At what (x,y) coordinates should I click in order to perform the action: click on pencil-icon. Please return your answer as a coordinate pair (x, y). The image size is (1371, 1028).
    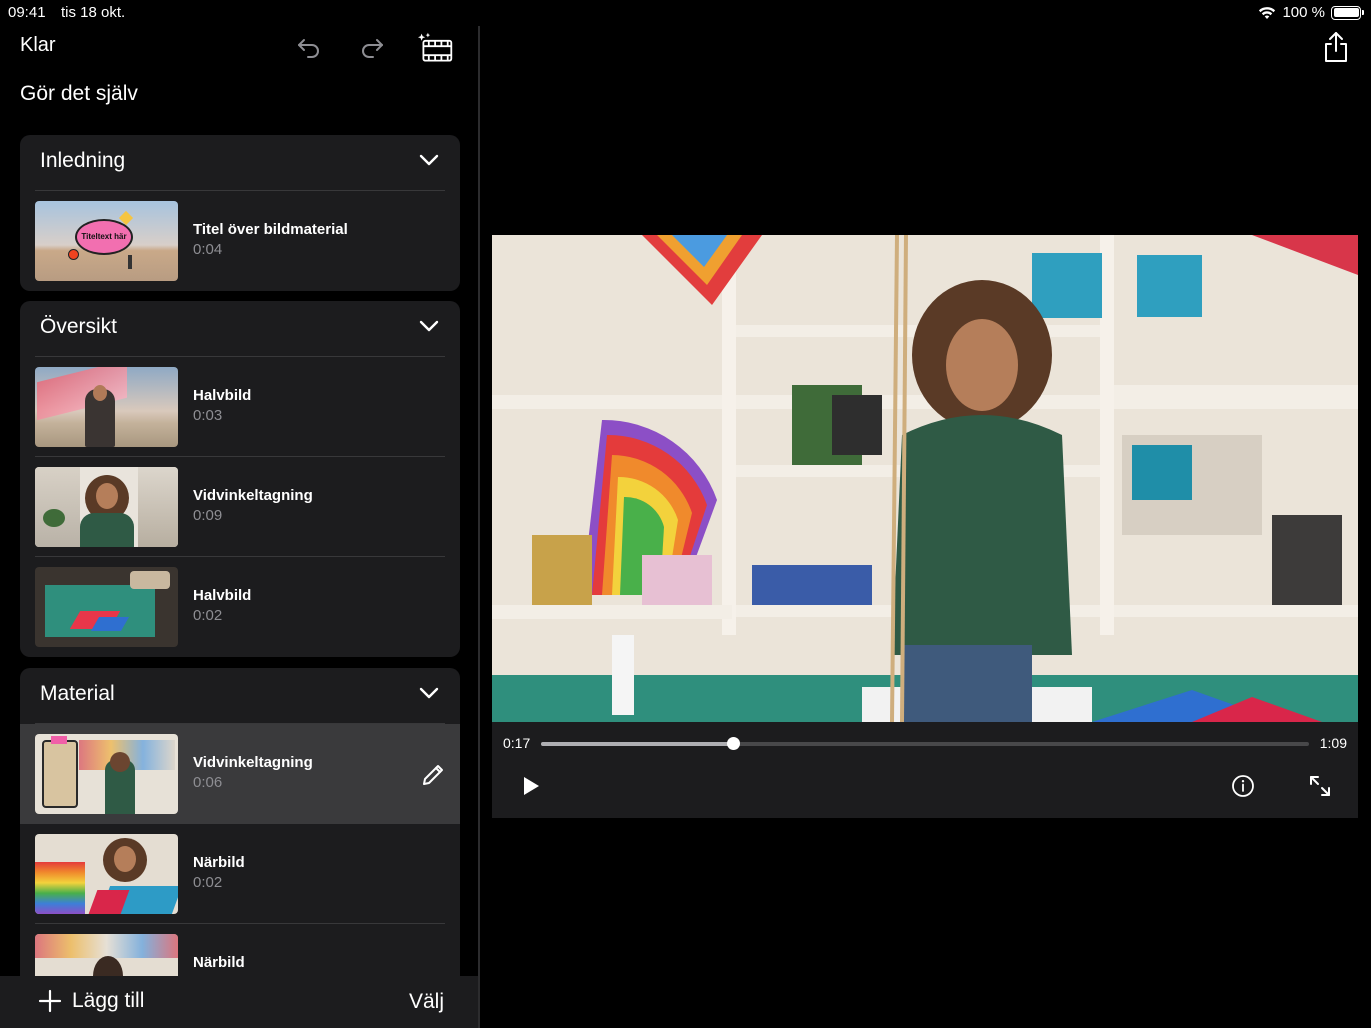
    Looking at the image, I should click on (433, 775).